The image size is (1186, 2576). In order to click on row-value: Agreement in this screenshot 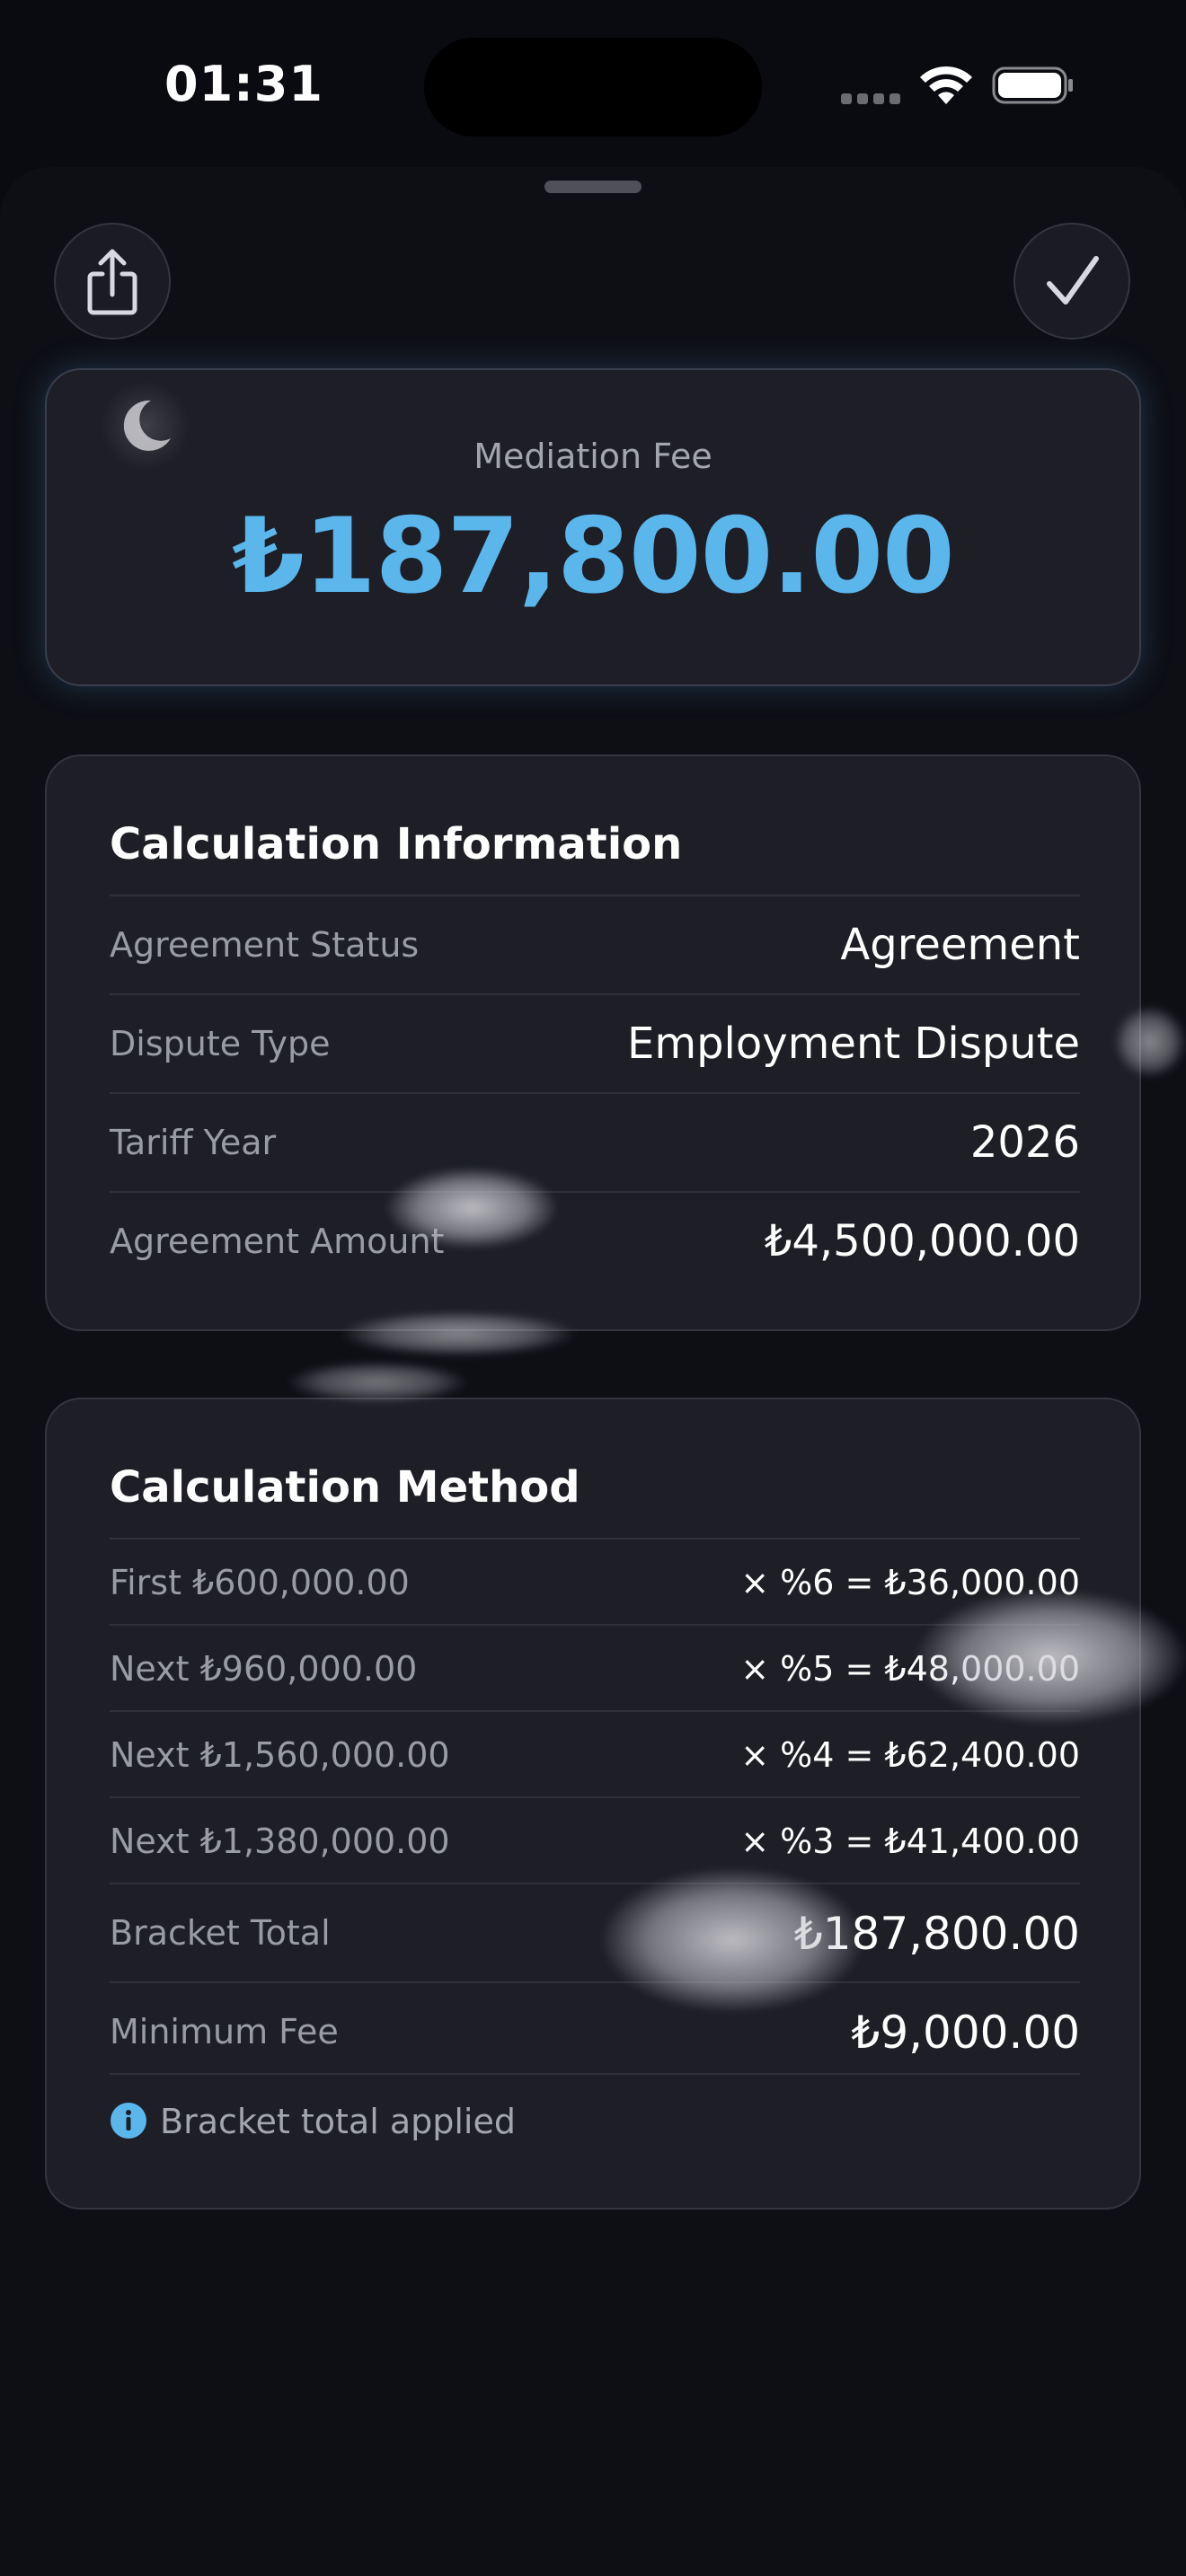, I will do `click(960, 945)`.